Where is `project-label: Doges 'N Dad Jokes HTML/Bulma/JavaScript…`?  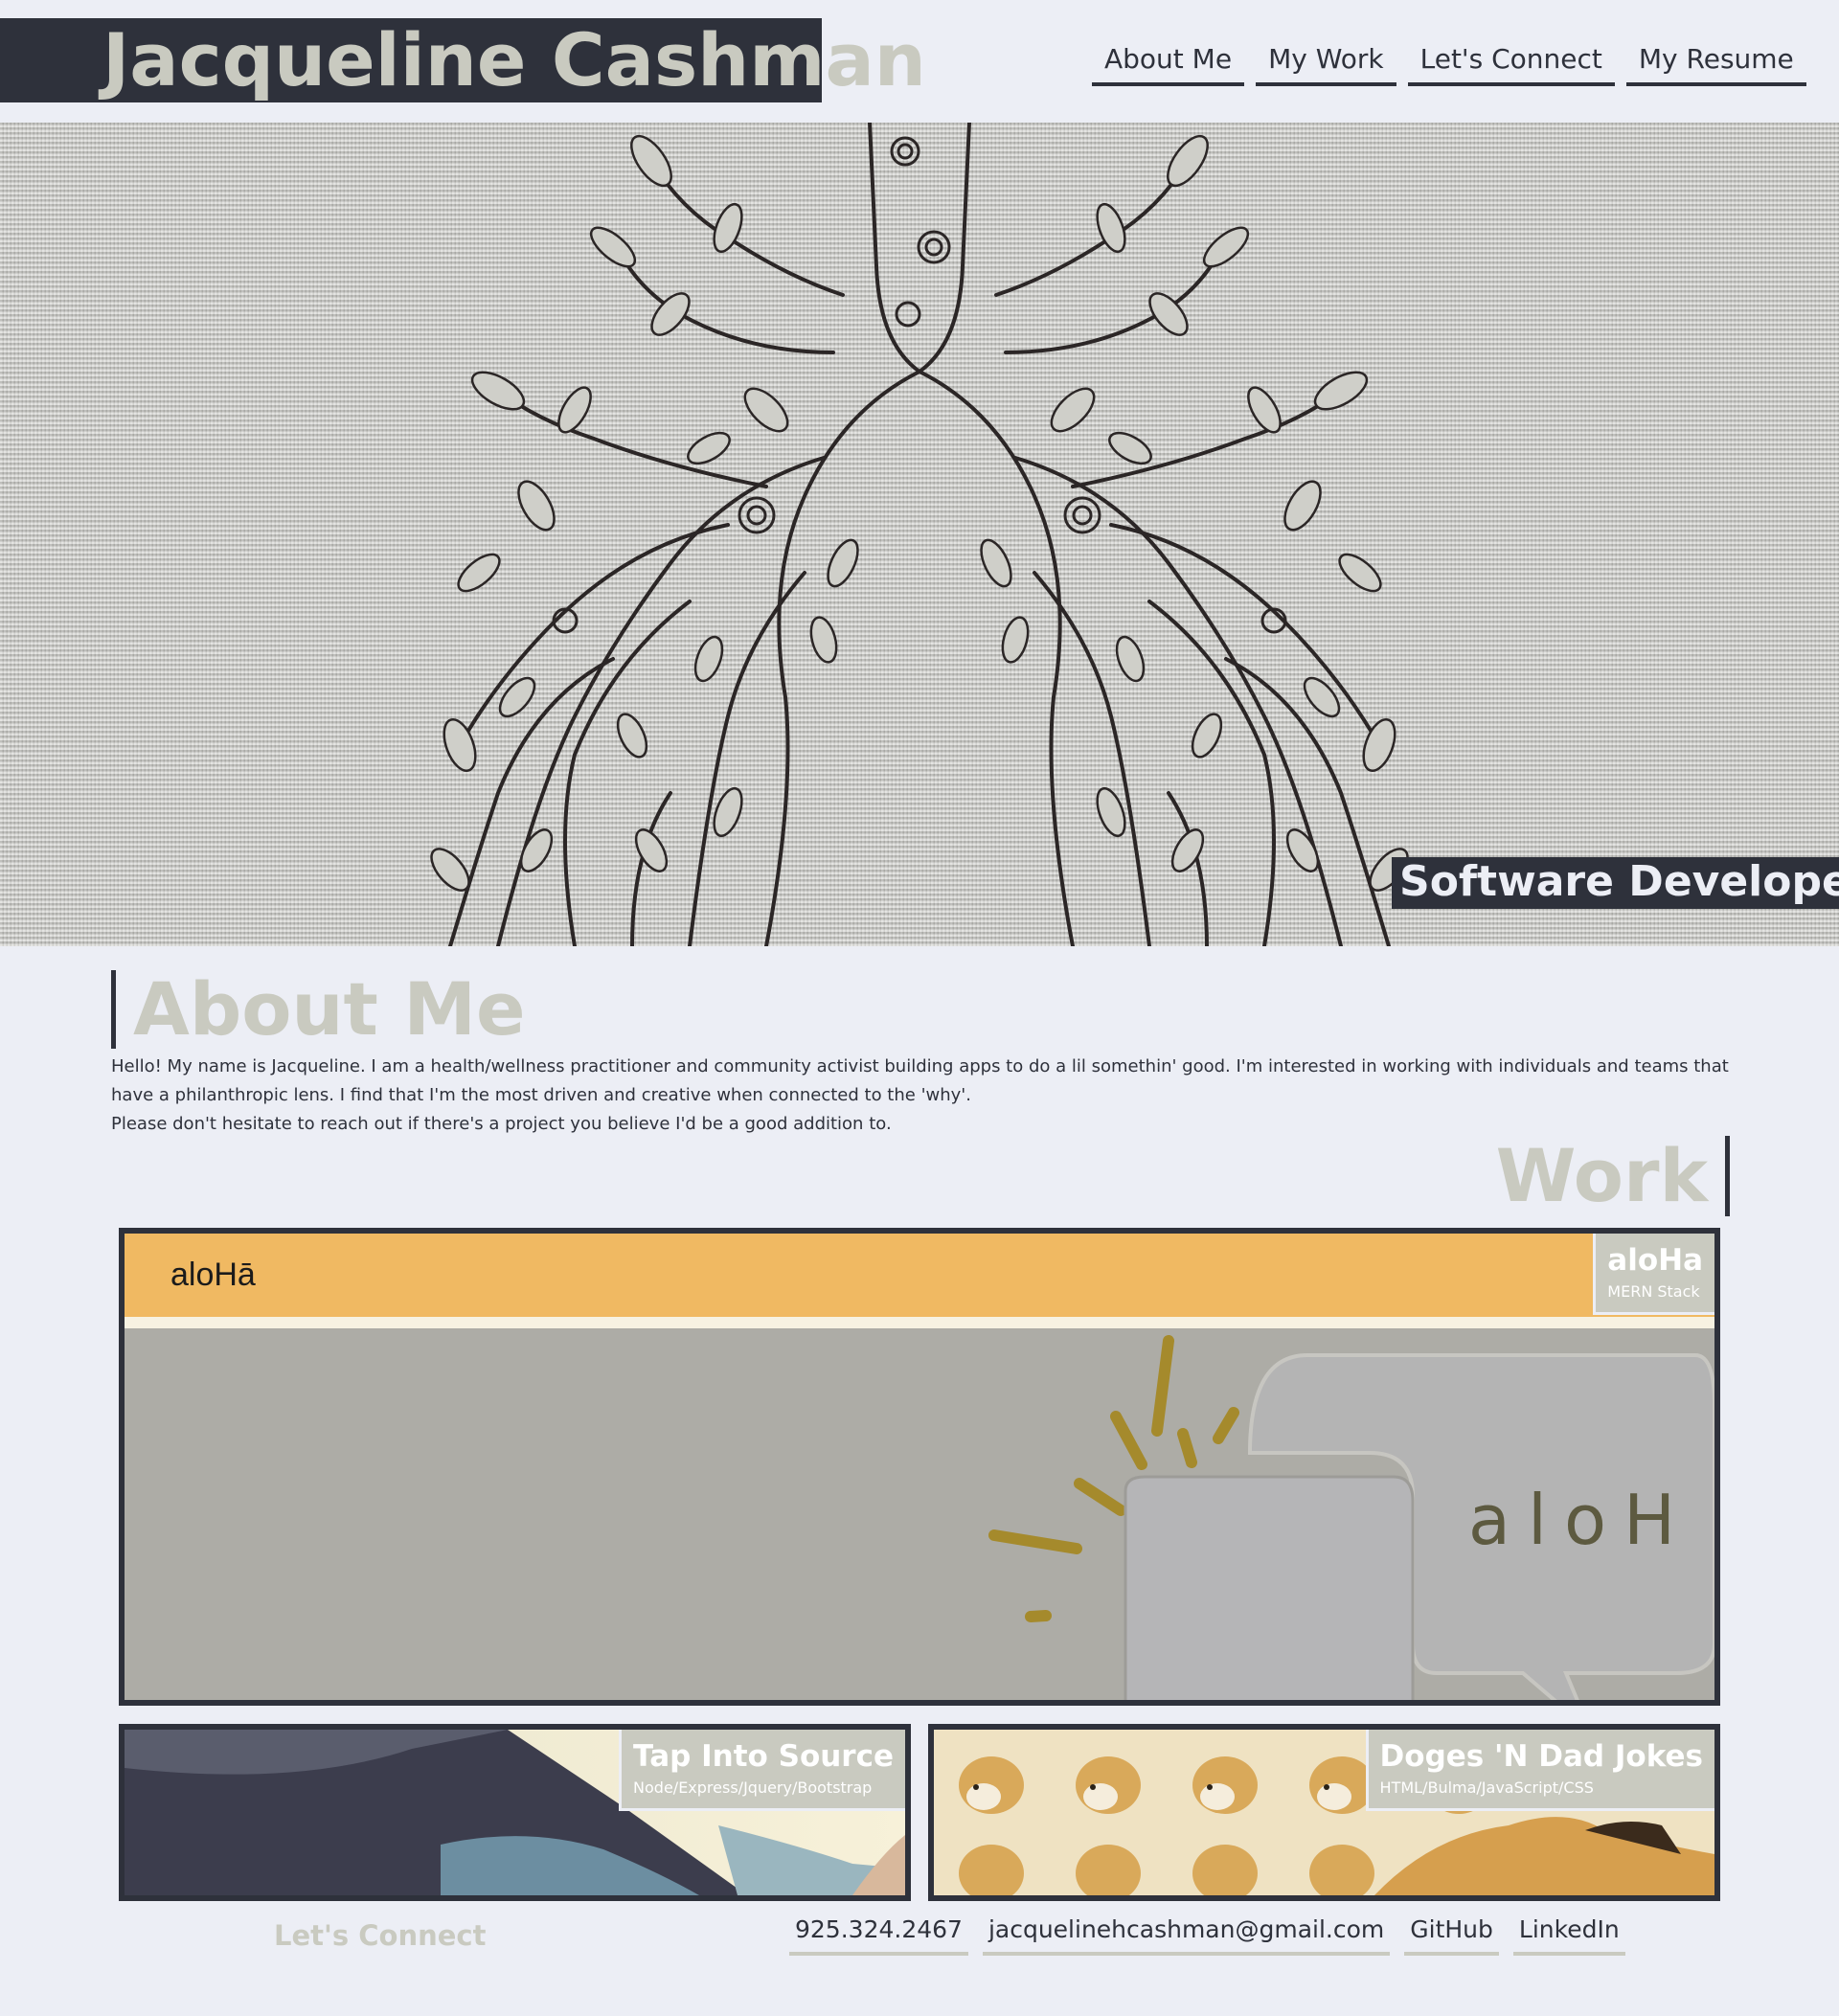
project-label: Doges 'N Dad Jokes HTML/Bulma/JavaScript… is located at coordinates (1539, 1770).